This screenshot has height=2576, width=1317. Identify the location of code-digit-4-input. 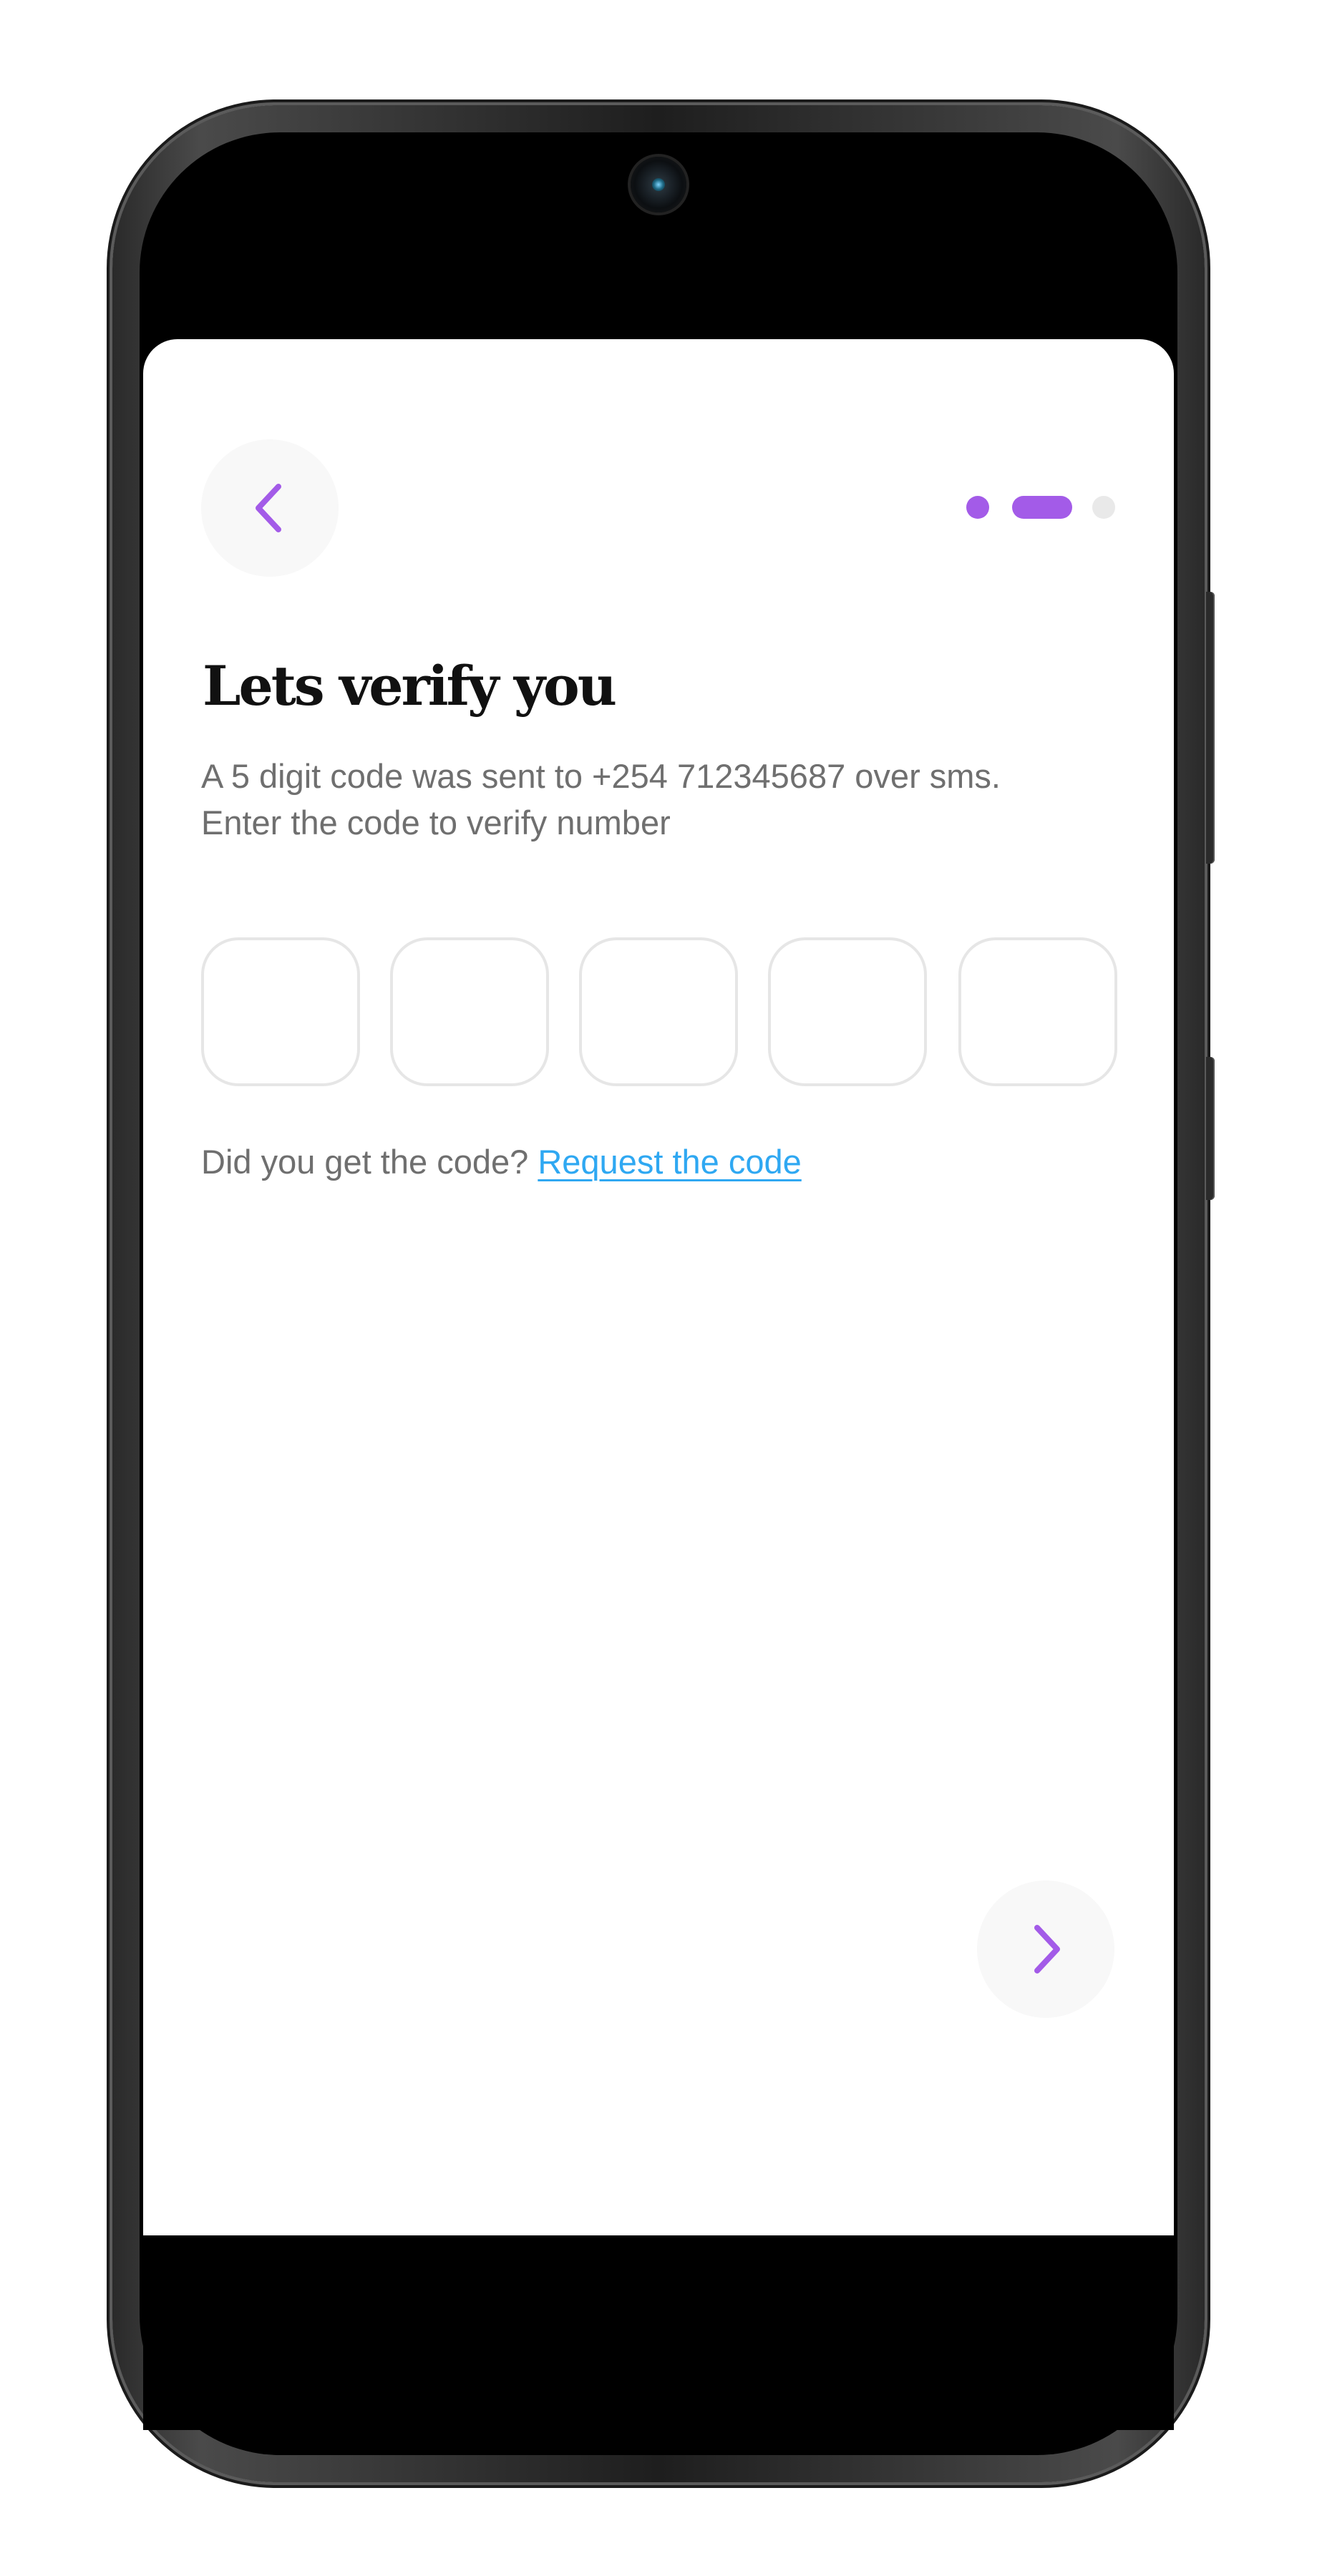
(848, 1011).